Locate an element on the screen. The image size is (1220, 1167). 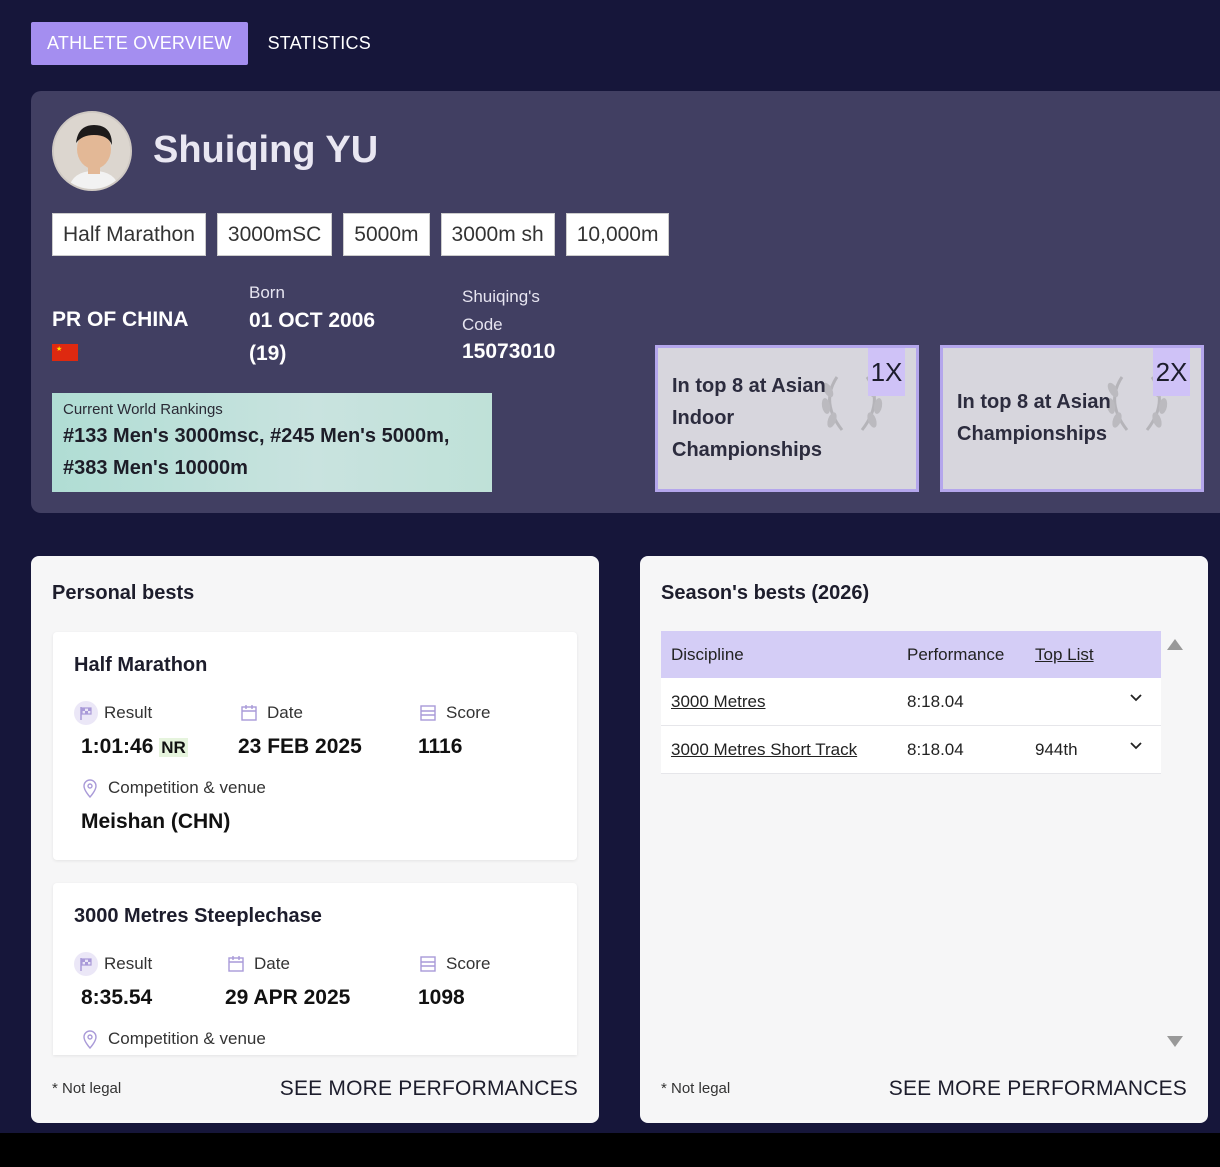
born-label: Born is located at coordinates (267, 292).